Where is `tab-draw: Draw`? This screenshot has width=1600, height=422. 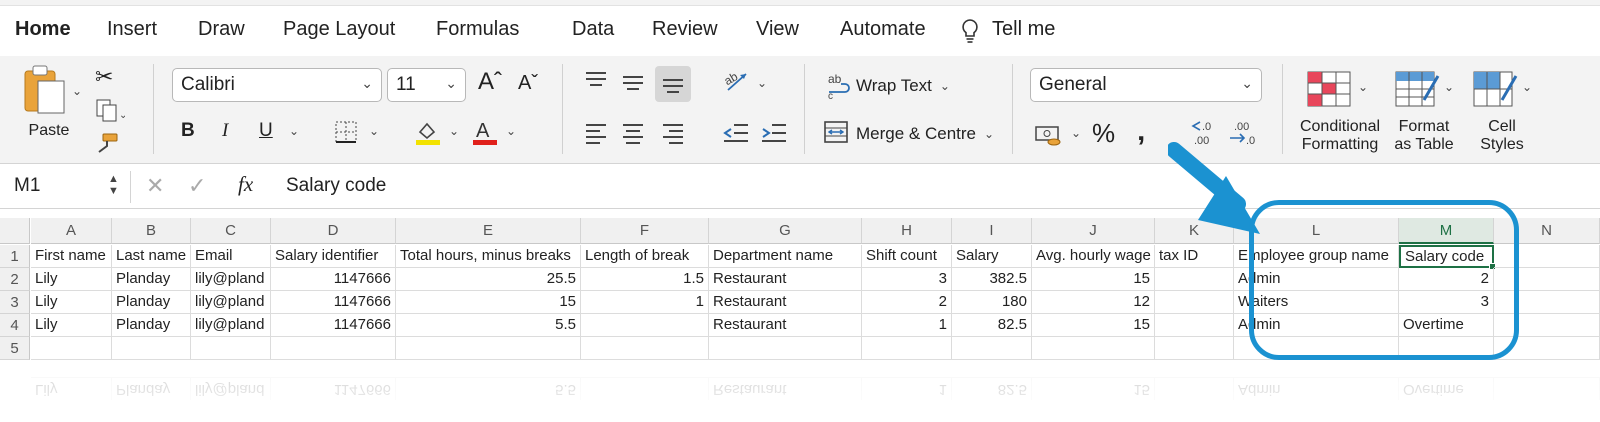 tab-draw: Draw is located at coordinates (221, 29).